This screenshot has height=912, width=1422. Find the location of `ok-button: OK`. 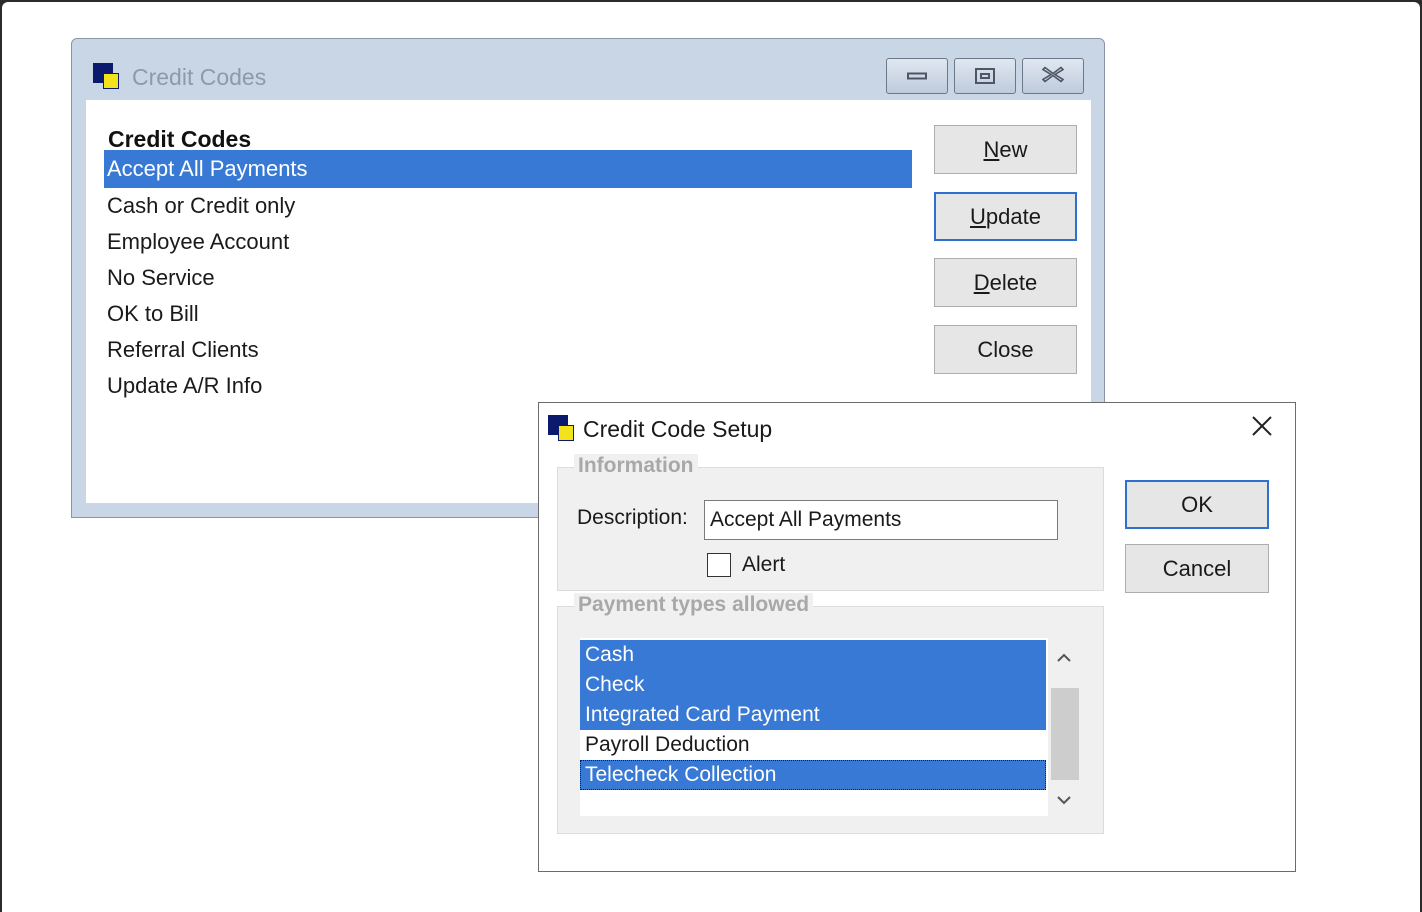

ok-button: OK is located at coordinates (1197, 504).